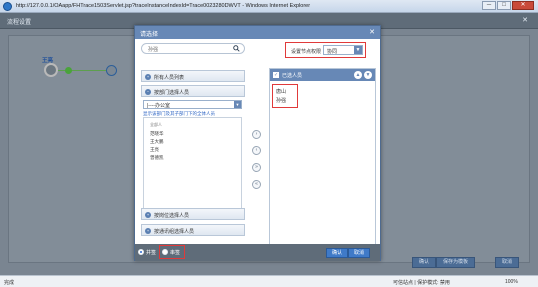 Image resolution: width=538 pixels, height=287 pixels. I want to click on selected-names-box: 唐山 孙强, so click(285, 96).